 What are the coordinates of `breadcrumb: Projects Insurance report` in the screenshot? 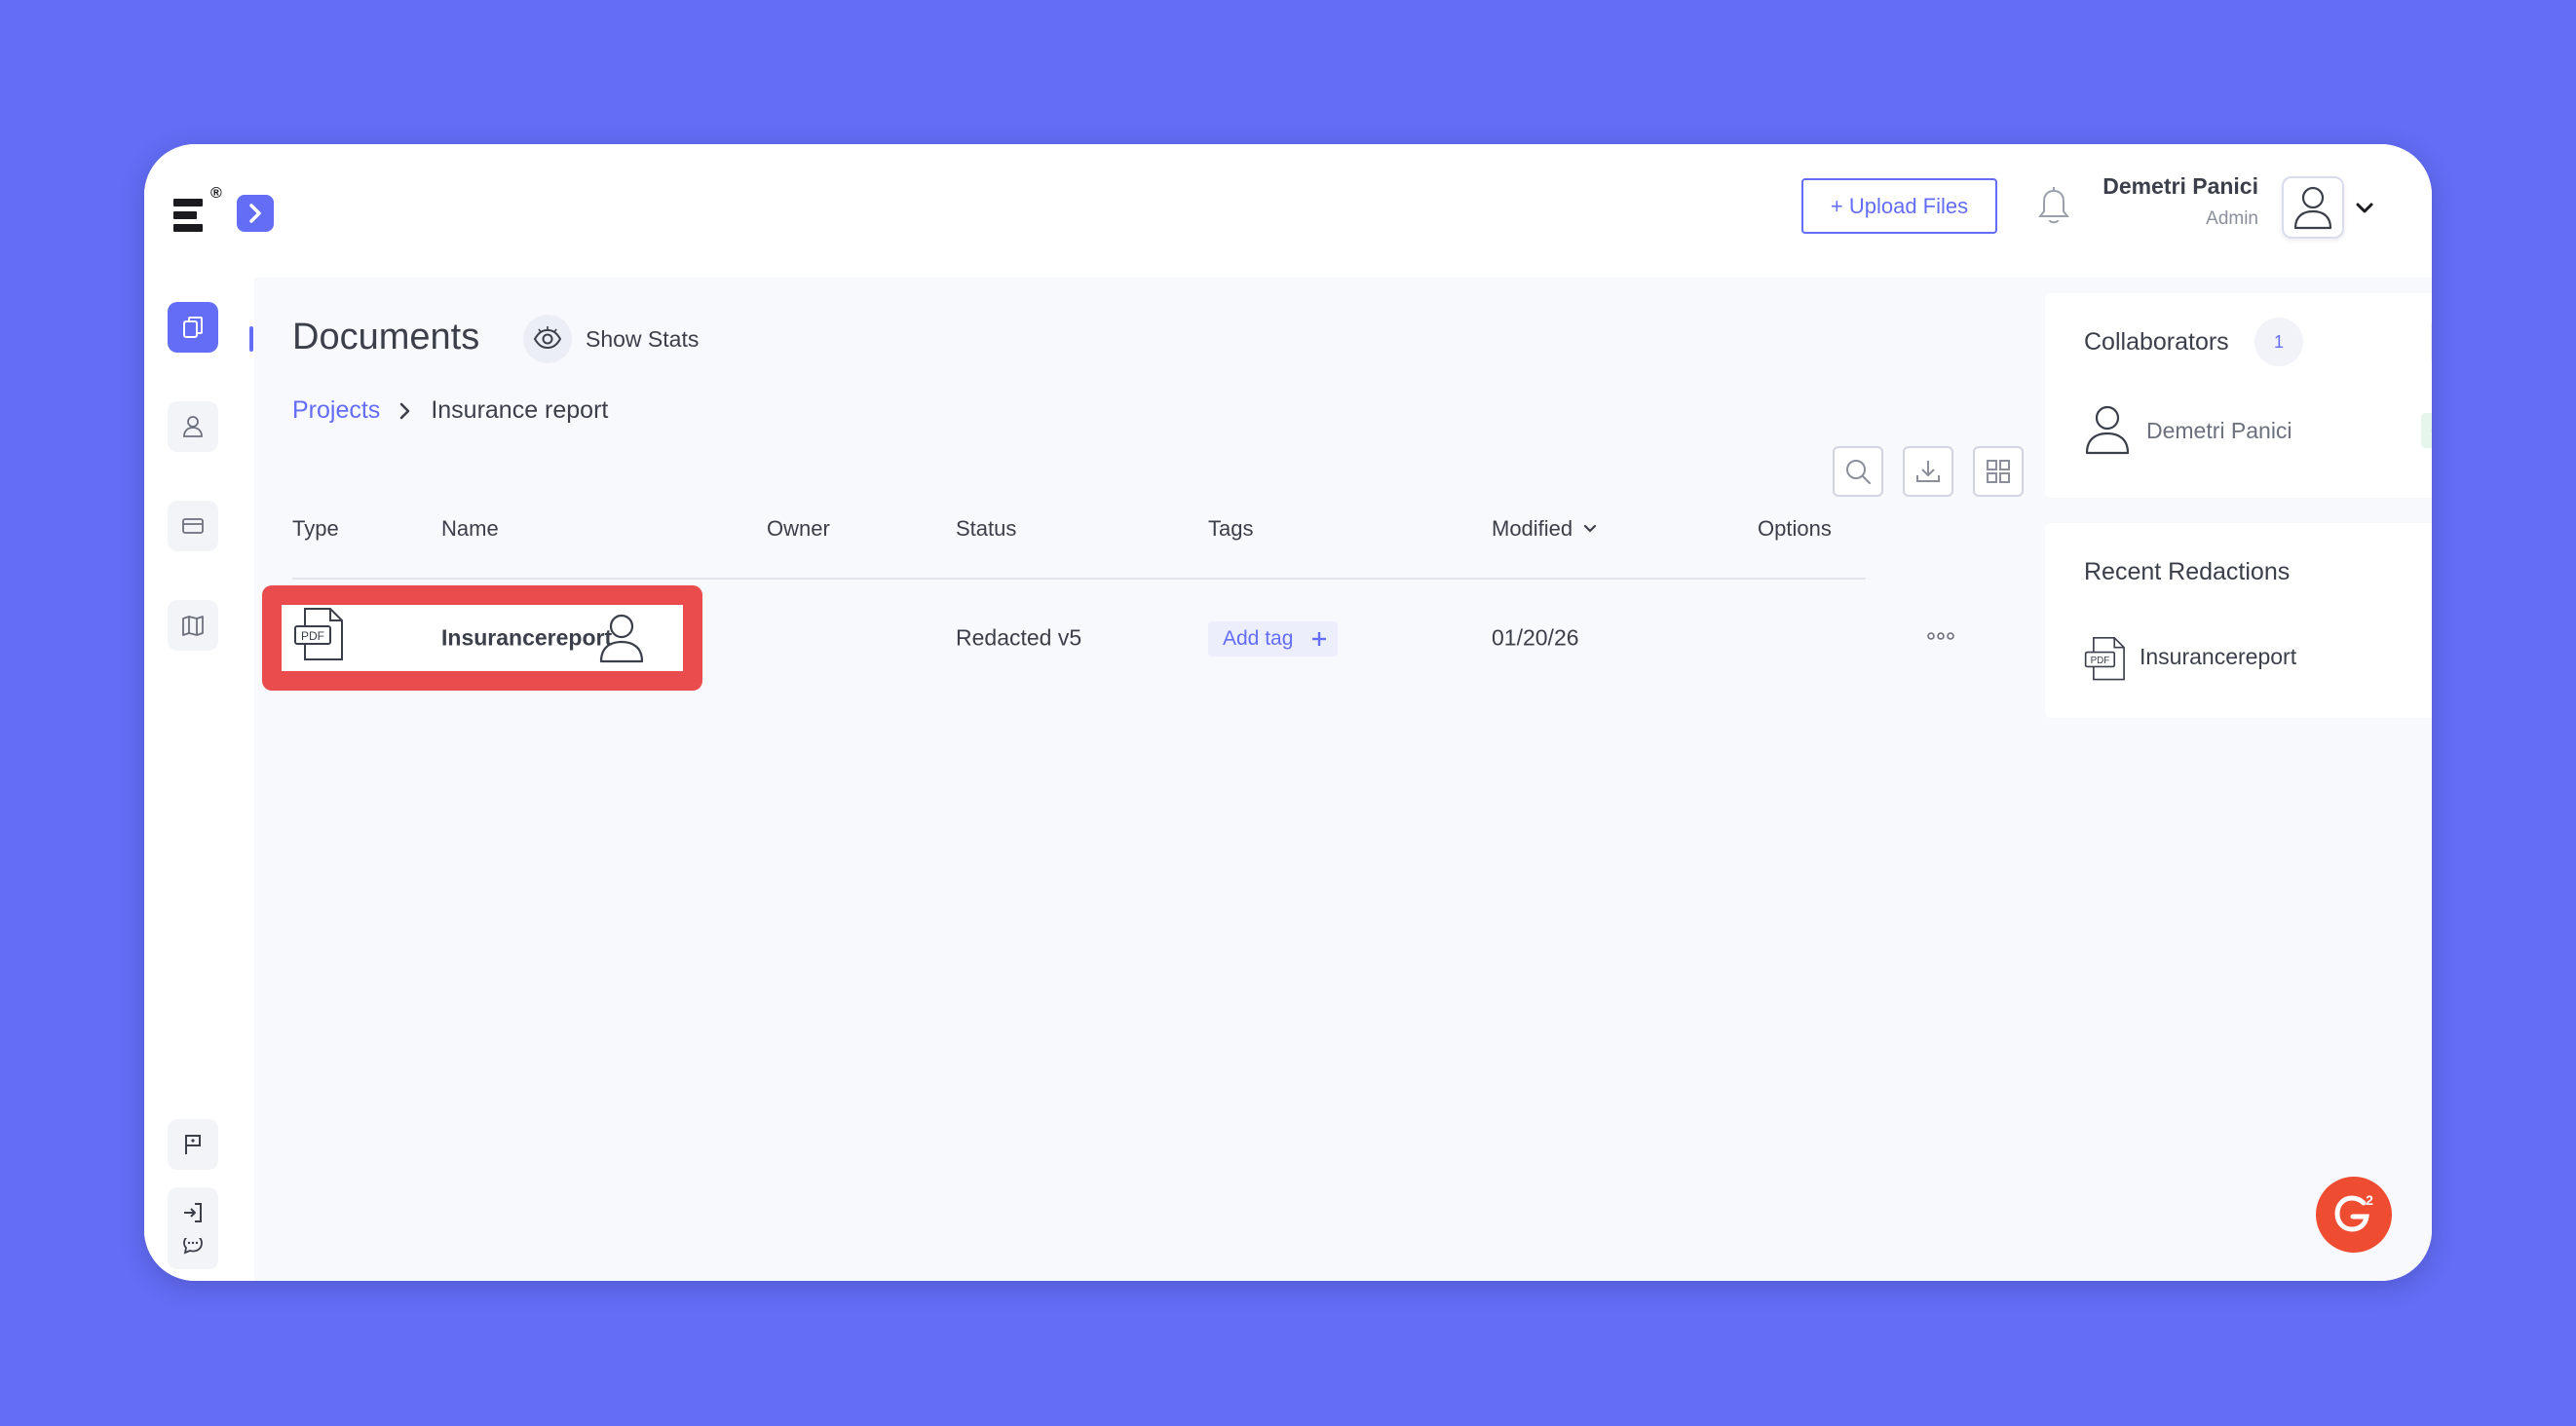 It's located at (450, 411).